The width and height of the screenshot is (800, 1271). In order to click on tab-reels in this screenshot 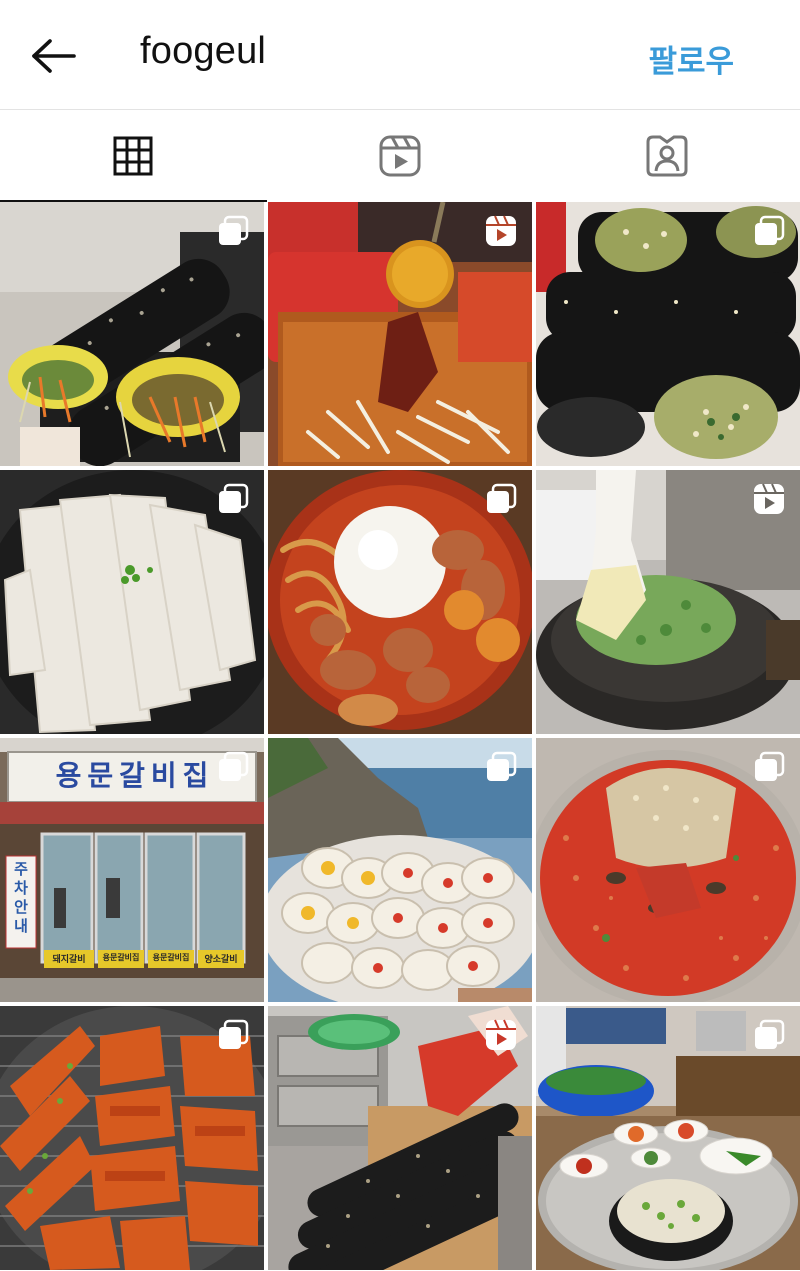, I will do `click(400, 156)`.